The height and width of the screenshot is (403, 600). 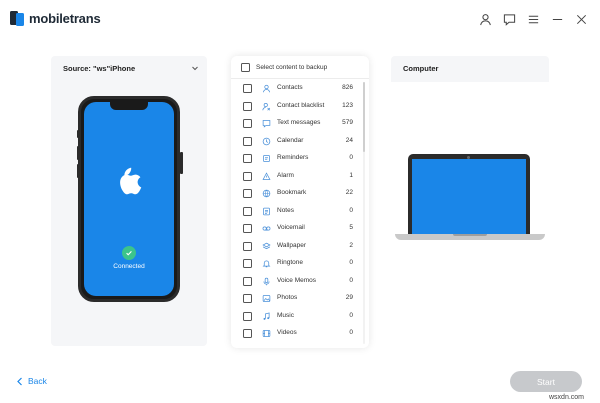 I want to click on item-label: Music, so click(x=285, y=315).